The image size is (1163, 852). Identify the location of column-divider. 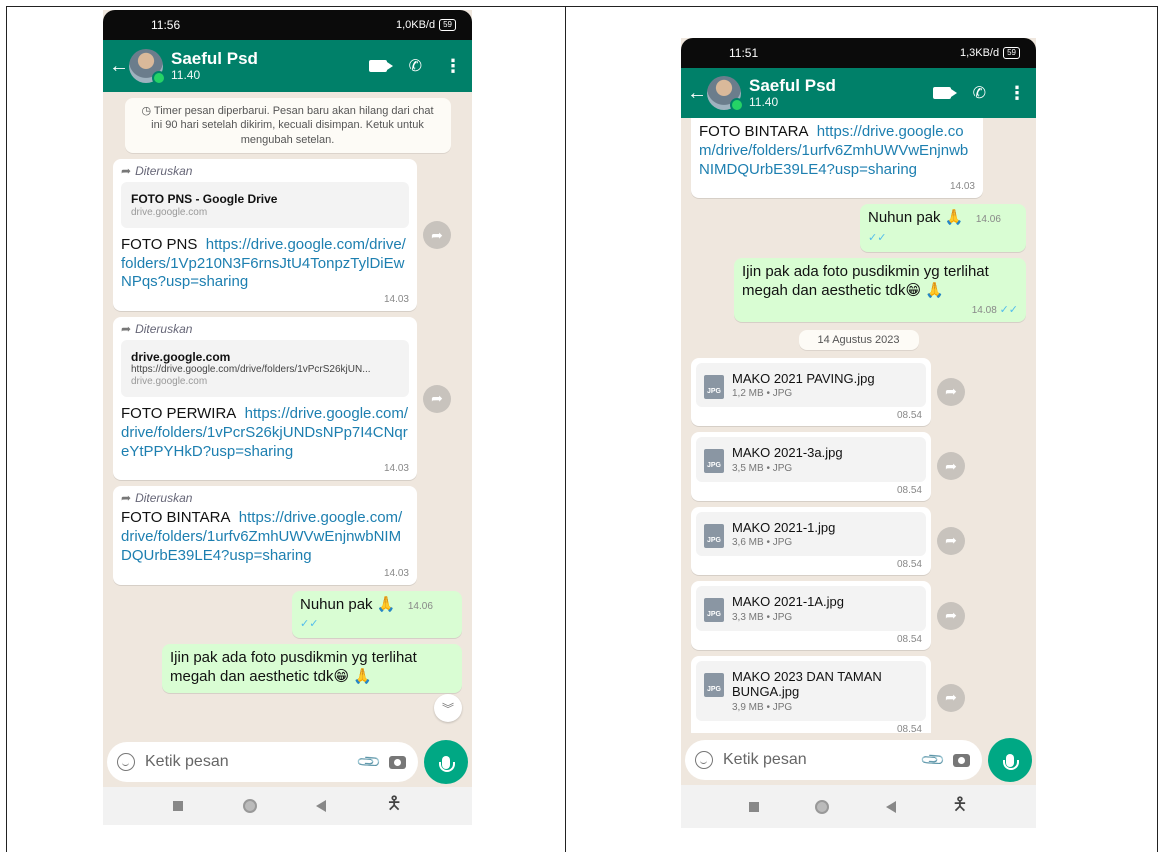
(565, 429).